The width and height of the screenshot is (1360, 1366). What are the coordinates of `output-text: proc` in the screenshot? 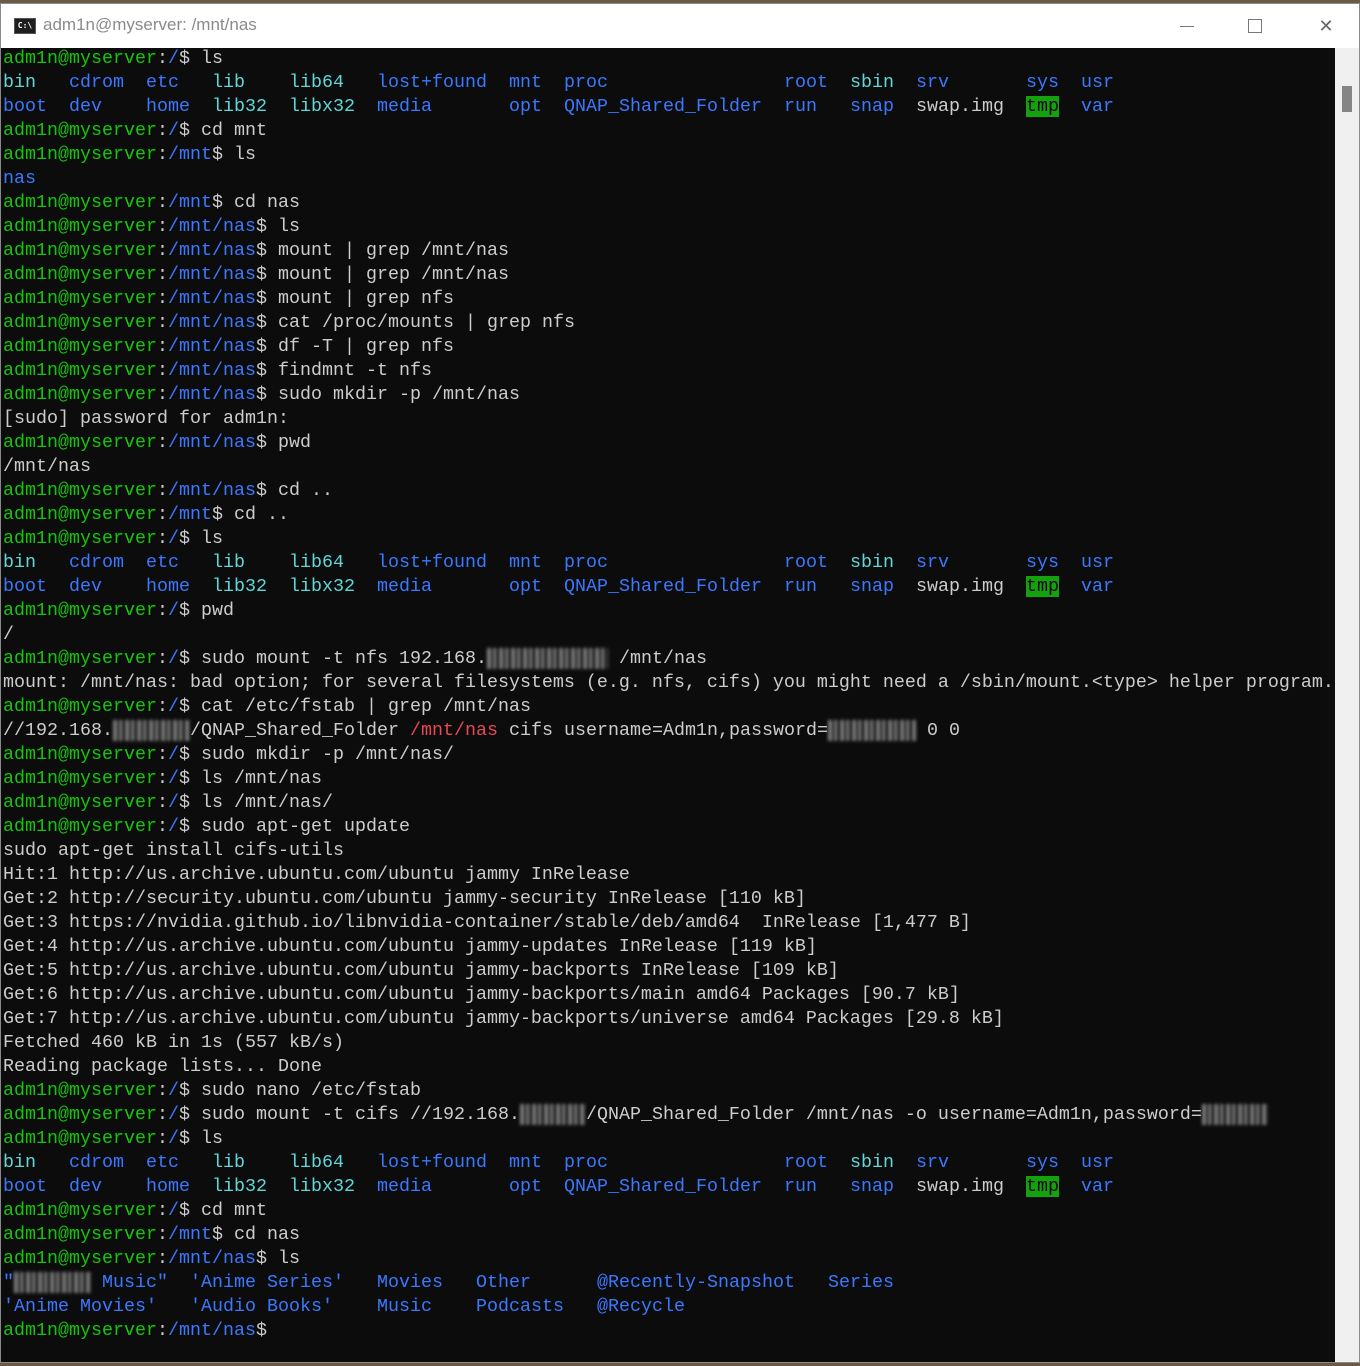 It's located at (673, 82).